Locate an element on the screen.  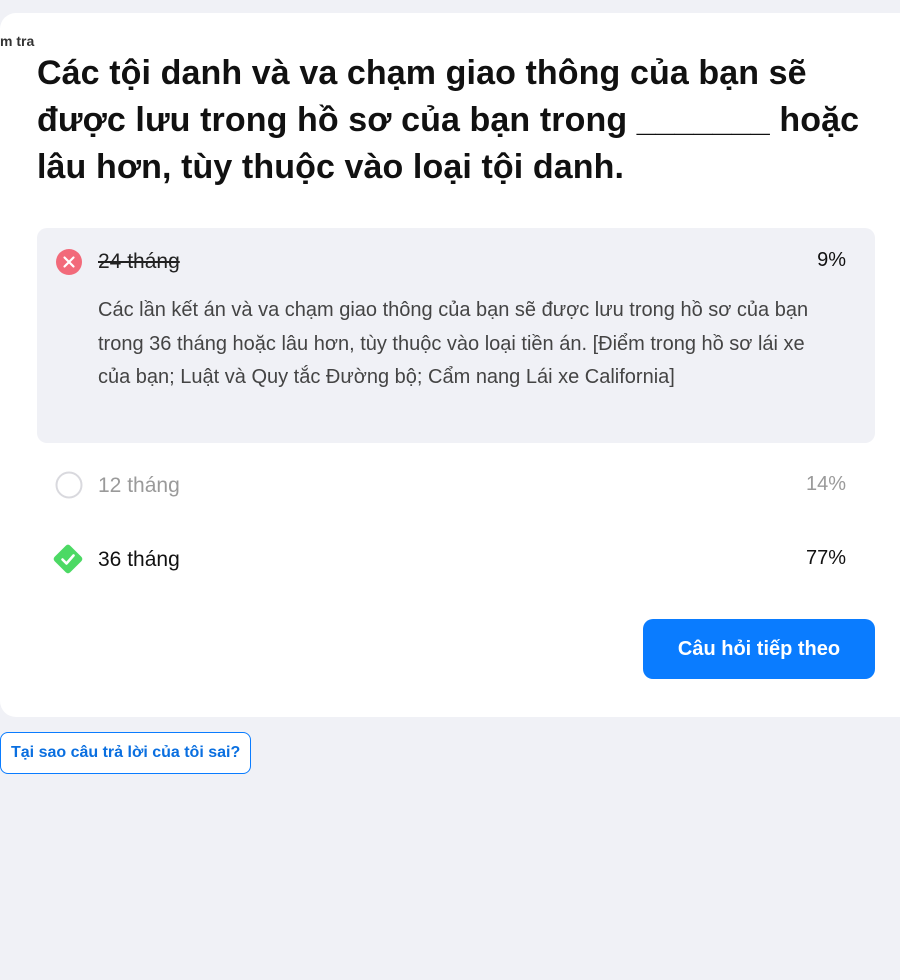
answer-option: 12 tháng 14% is located at coordinates (456, 485).